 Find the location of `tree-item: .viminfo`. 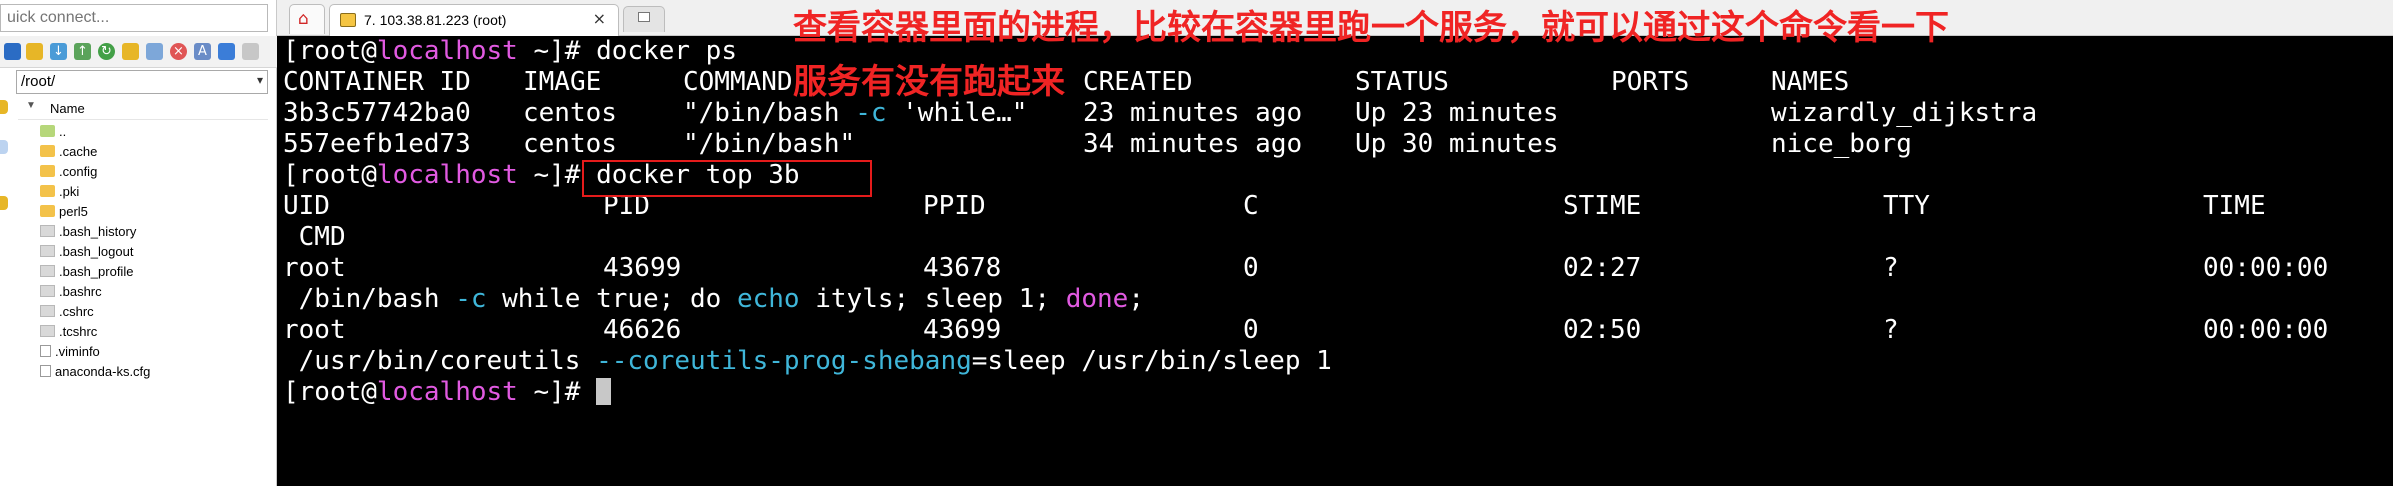

tree-item: .viminfo is located at coordinates (70, 354).